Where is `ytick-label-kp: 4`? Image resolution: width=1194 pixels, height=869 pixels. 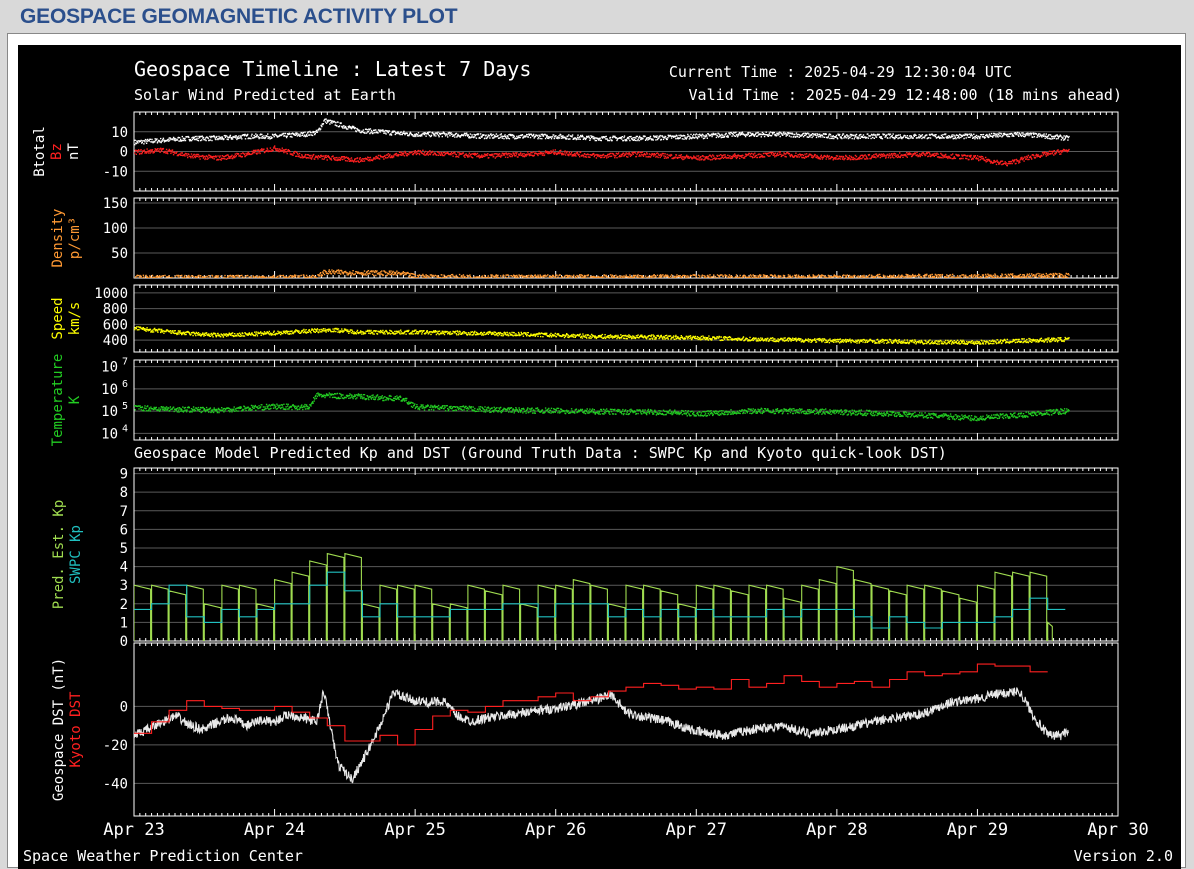 ytick-label-kp: 4 is located at coordinates (124, 568).